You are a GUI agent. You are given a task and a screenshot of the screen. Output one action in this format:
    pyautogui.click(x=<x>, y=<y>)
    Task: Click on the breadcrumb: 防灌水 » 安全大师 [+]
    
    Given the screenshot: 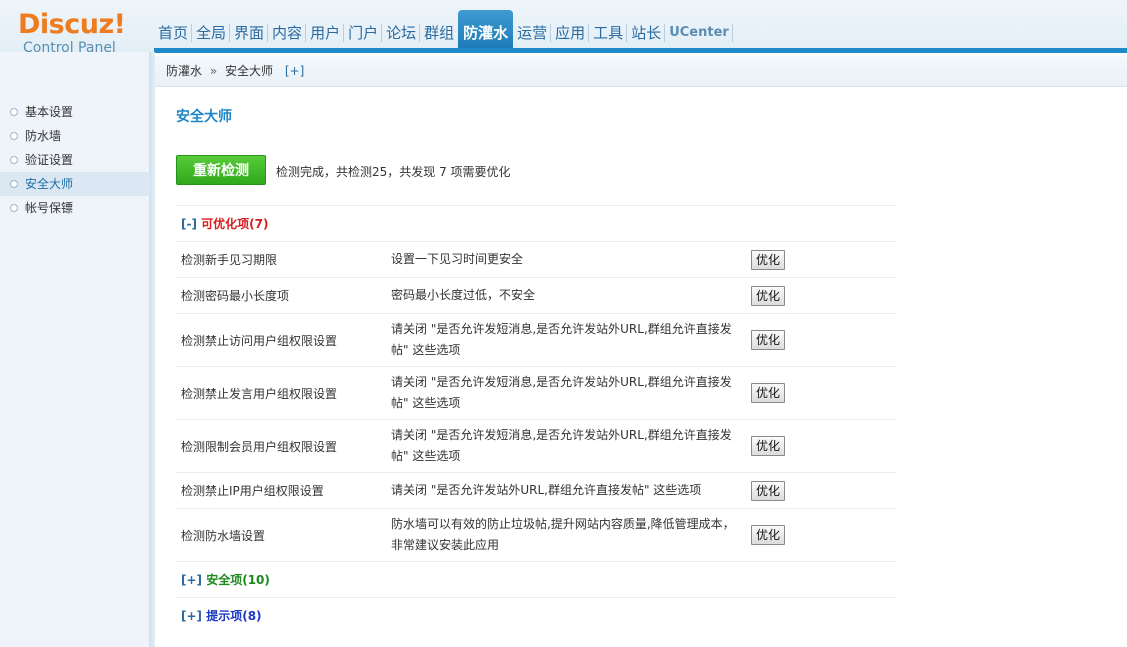 What is the action you would take?
    pyautogui.click(x=641, y=71)
    